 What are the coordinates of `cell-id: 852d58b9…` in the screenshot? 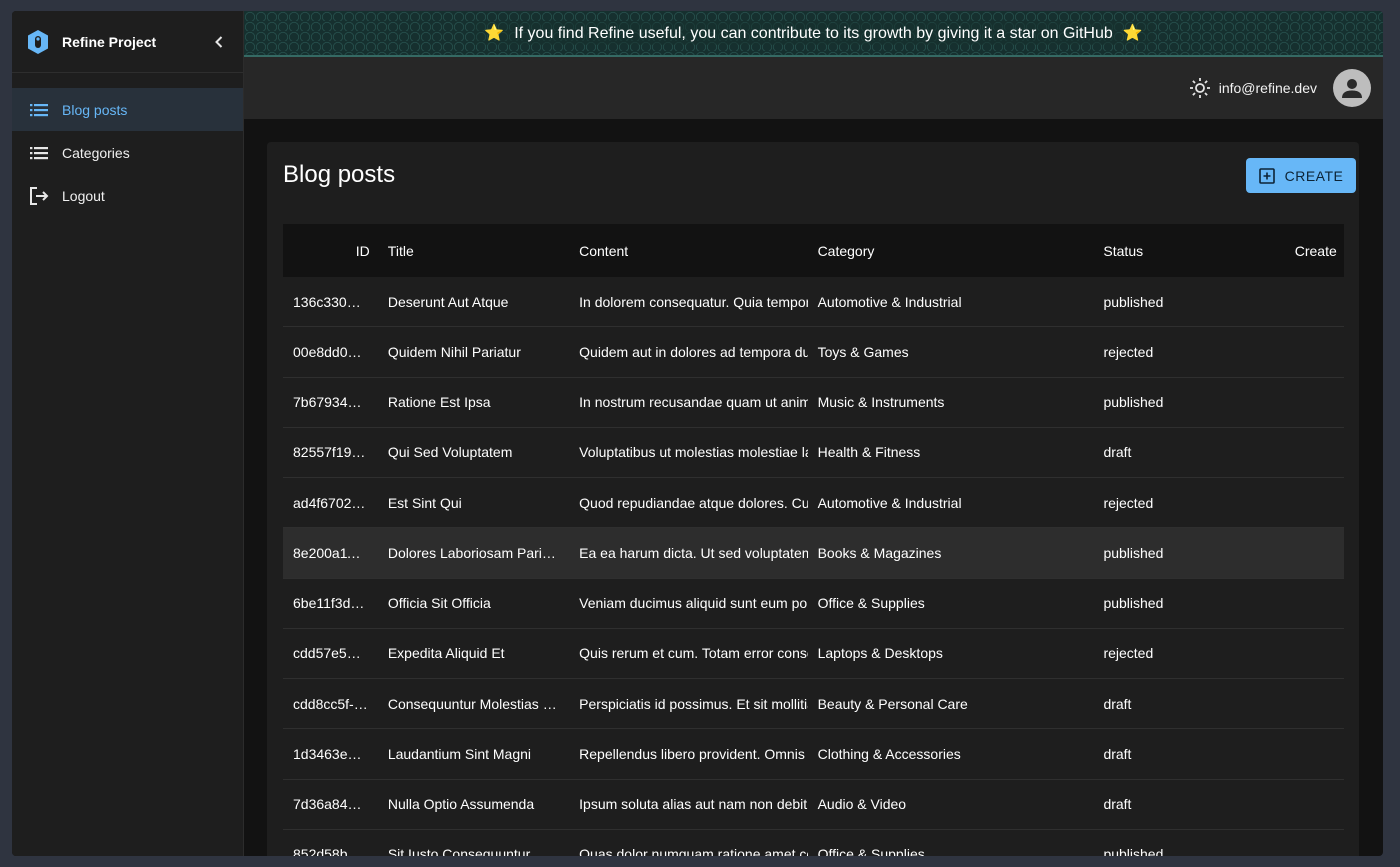 It's located at (331, 851).